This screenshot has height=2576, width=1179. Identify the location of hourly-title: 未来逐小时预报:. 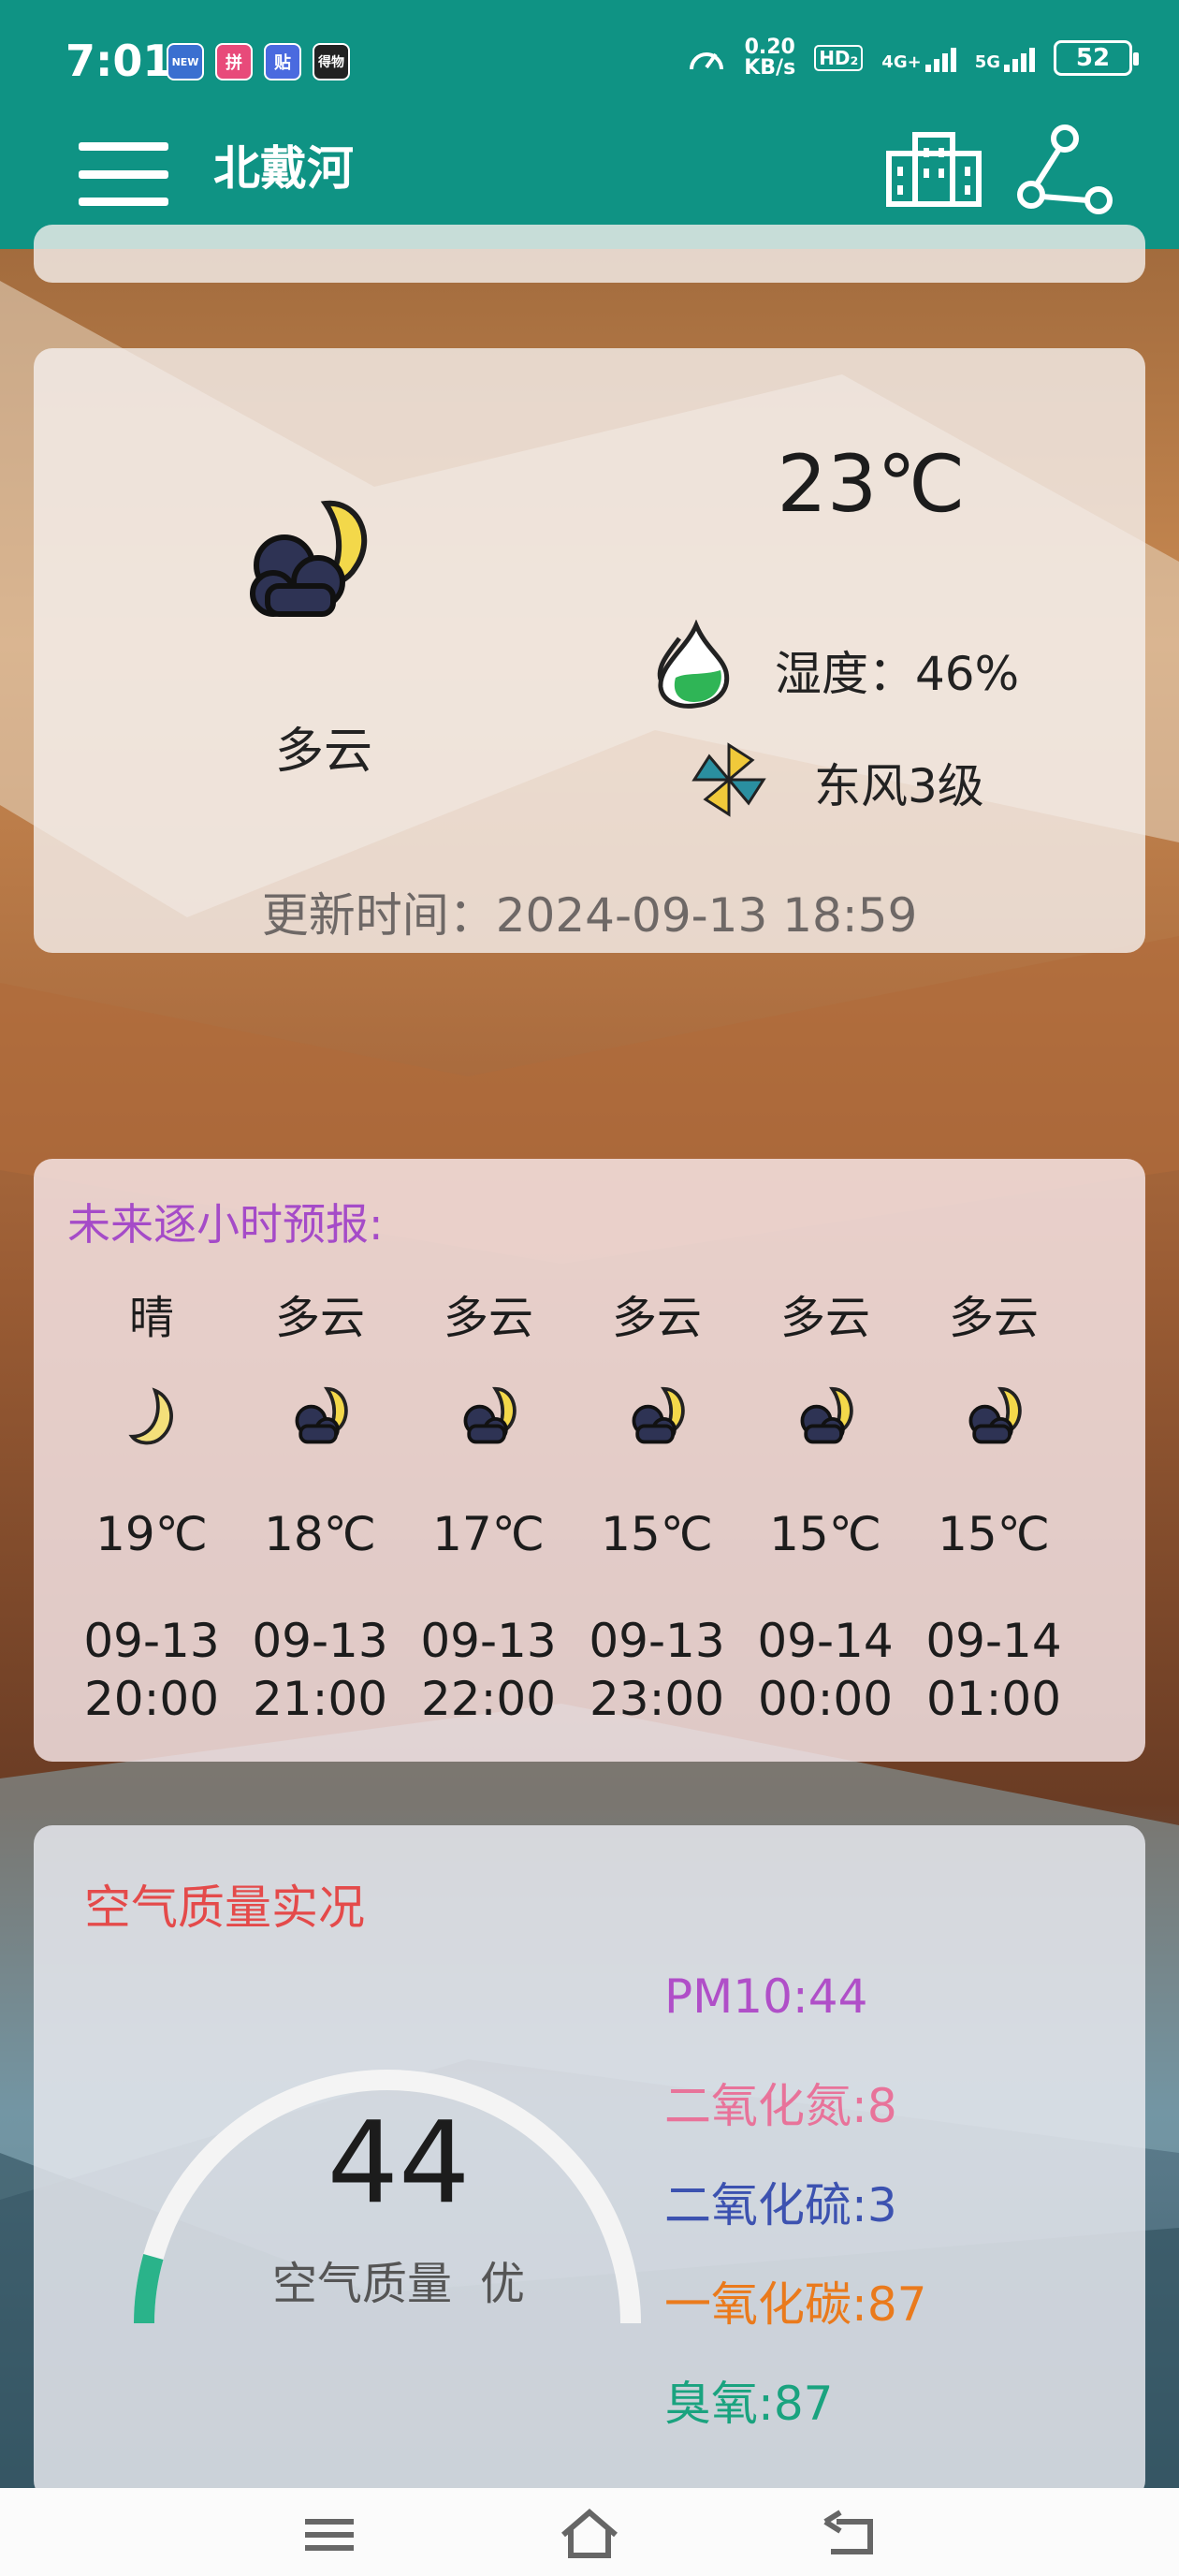
(226, 1224).